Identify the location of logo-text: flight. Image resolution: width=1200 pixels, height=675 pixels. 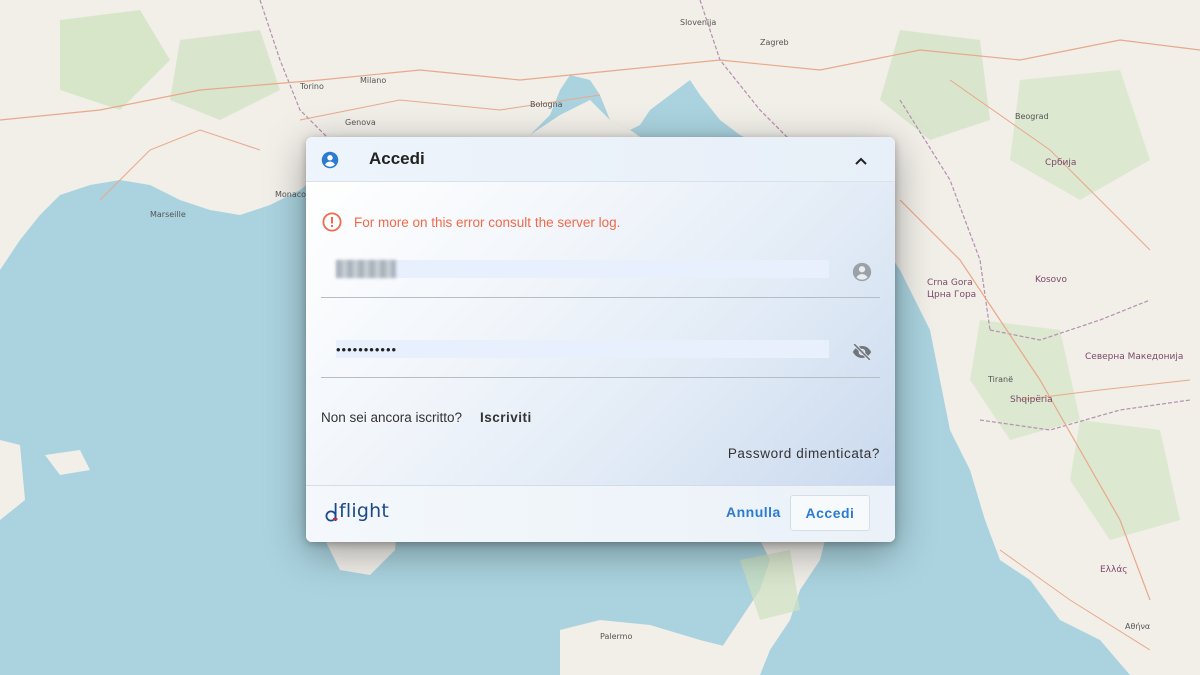
(364, 511).